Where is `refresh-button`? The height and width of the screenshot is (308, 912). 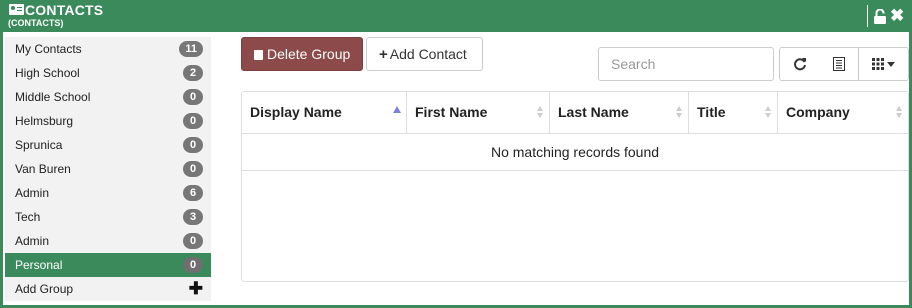
refresh-button is located at coordinates (799, 64).